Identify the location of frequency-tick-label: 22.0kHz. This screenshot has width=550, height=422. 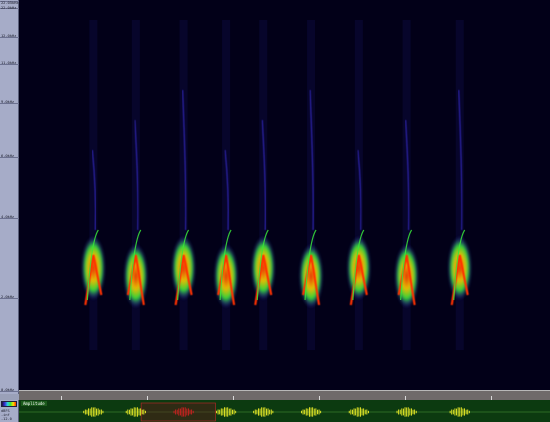
(9, 7).